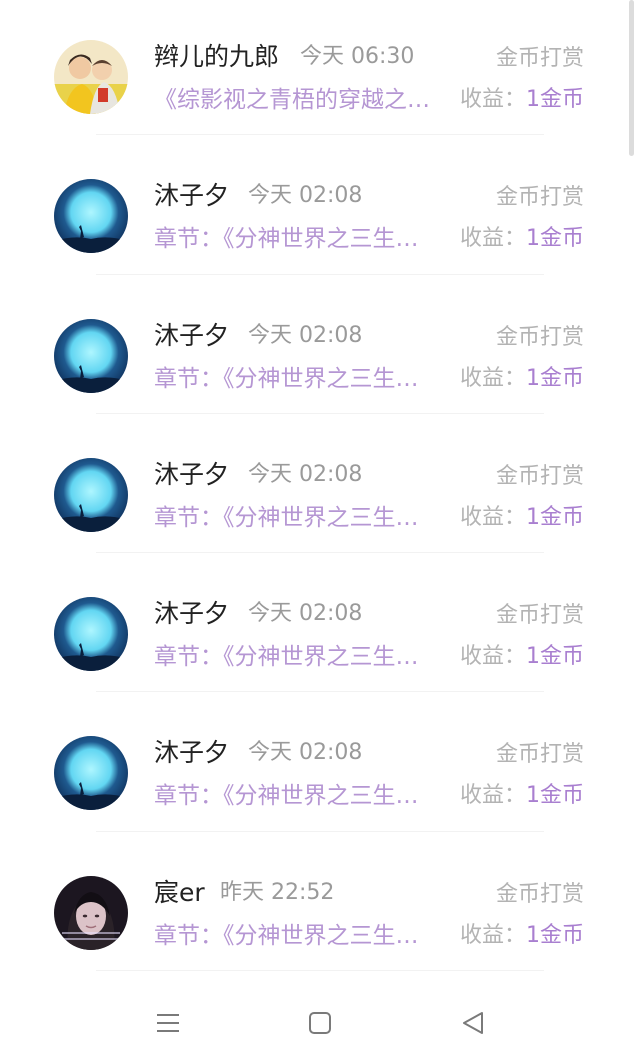 This screenshot has height=1061, width=640. Describe the element at coordinates (320, 1023) in the screenshot. I see `home-square-icon` at that location.